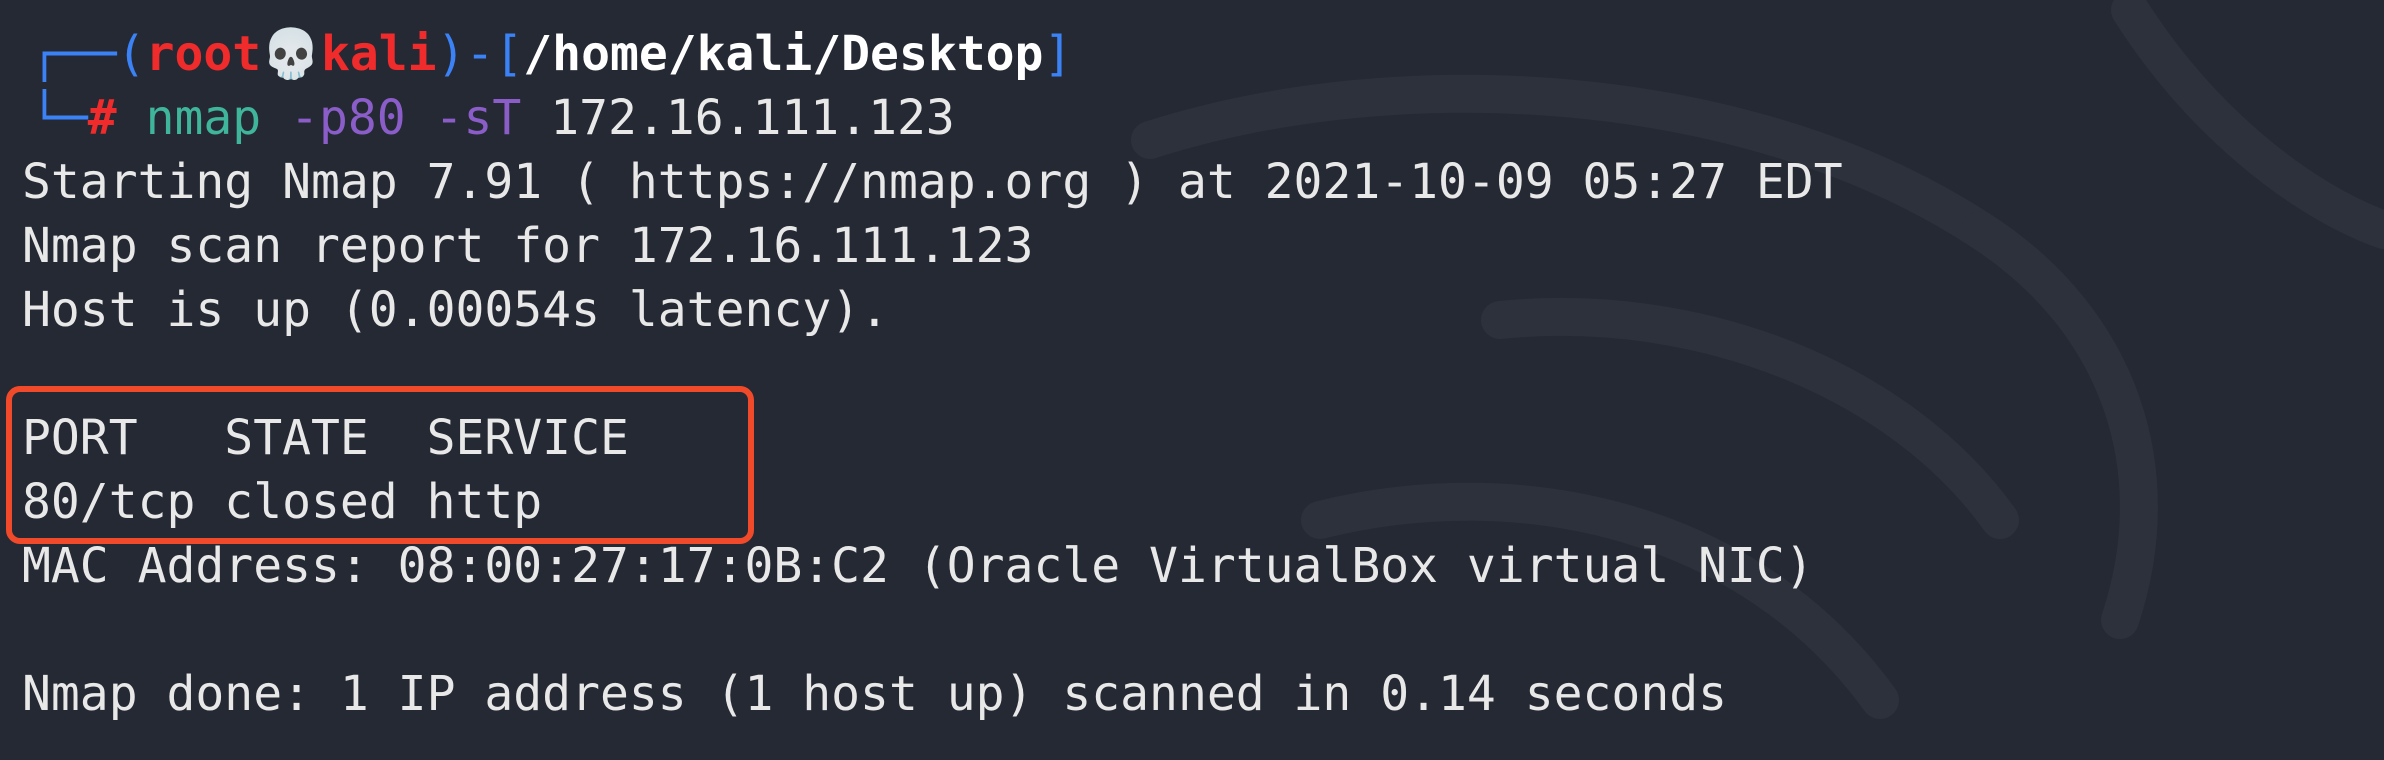  What do you see at coordinates (752, 118) in the screenshot?
I see `command-target: 172.16.111.123` at bounding box center [752, 118].